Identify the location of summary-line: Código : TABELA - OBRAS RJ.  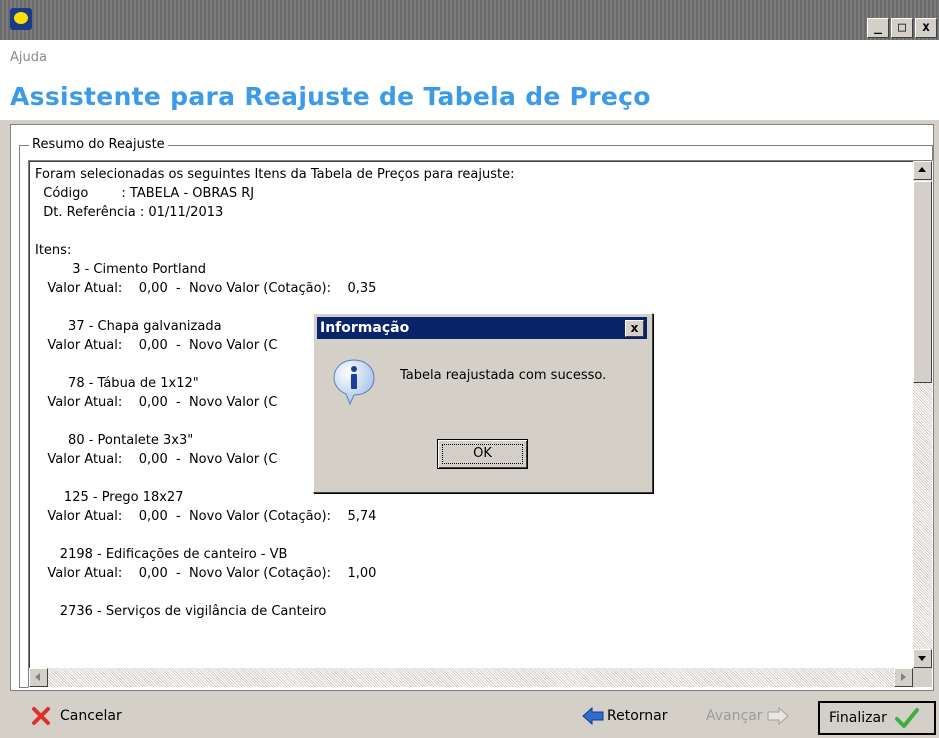
(145, 193).